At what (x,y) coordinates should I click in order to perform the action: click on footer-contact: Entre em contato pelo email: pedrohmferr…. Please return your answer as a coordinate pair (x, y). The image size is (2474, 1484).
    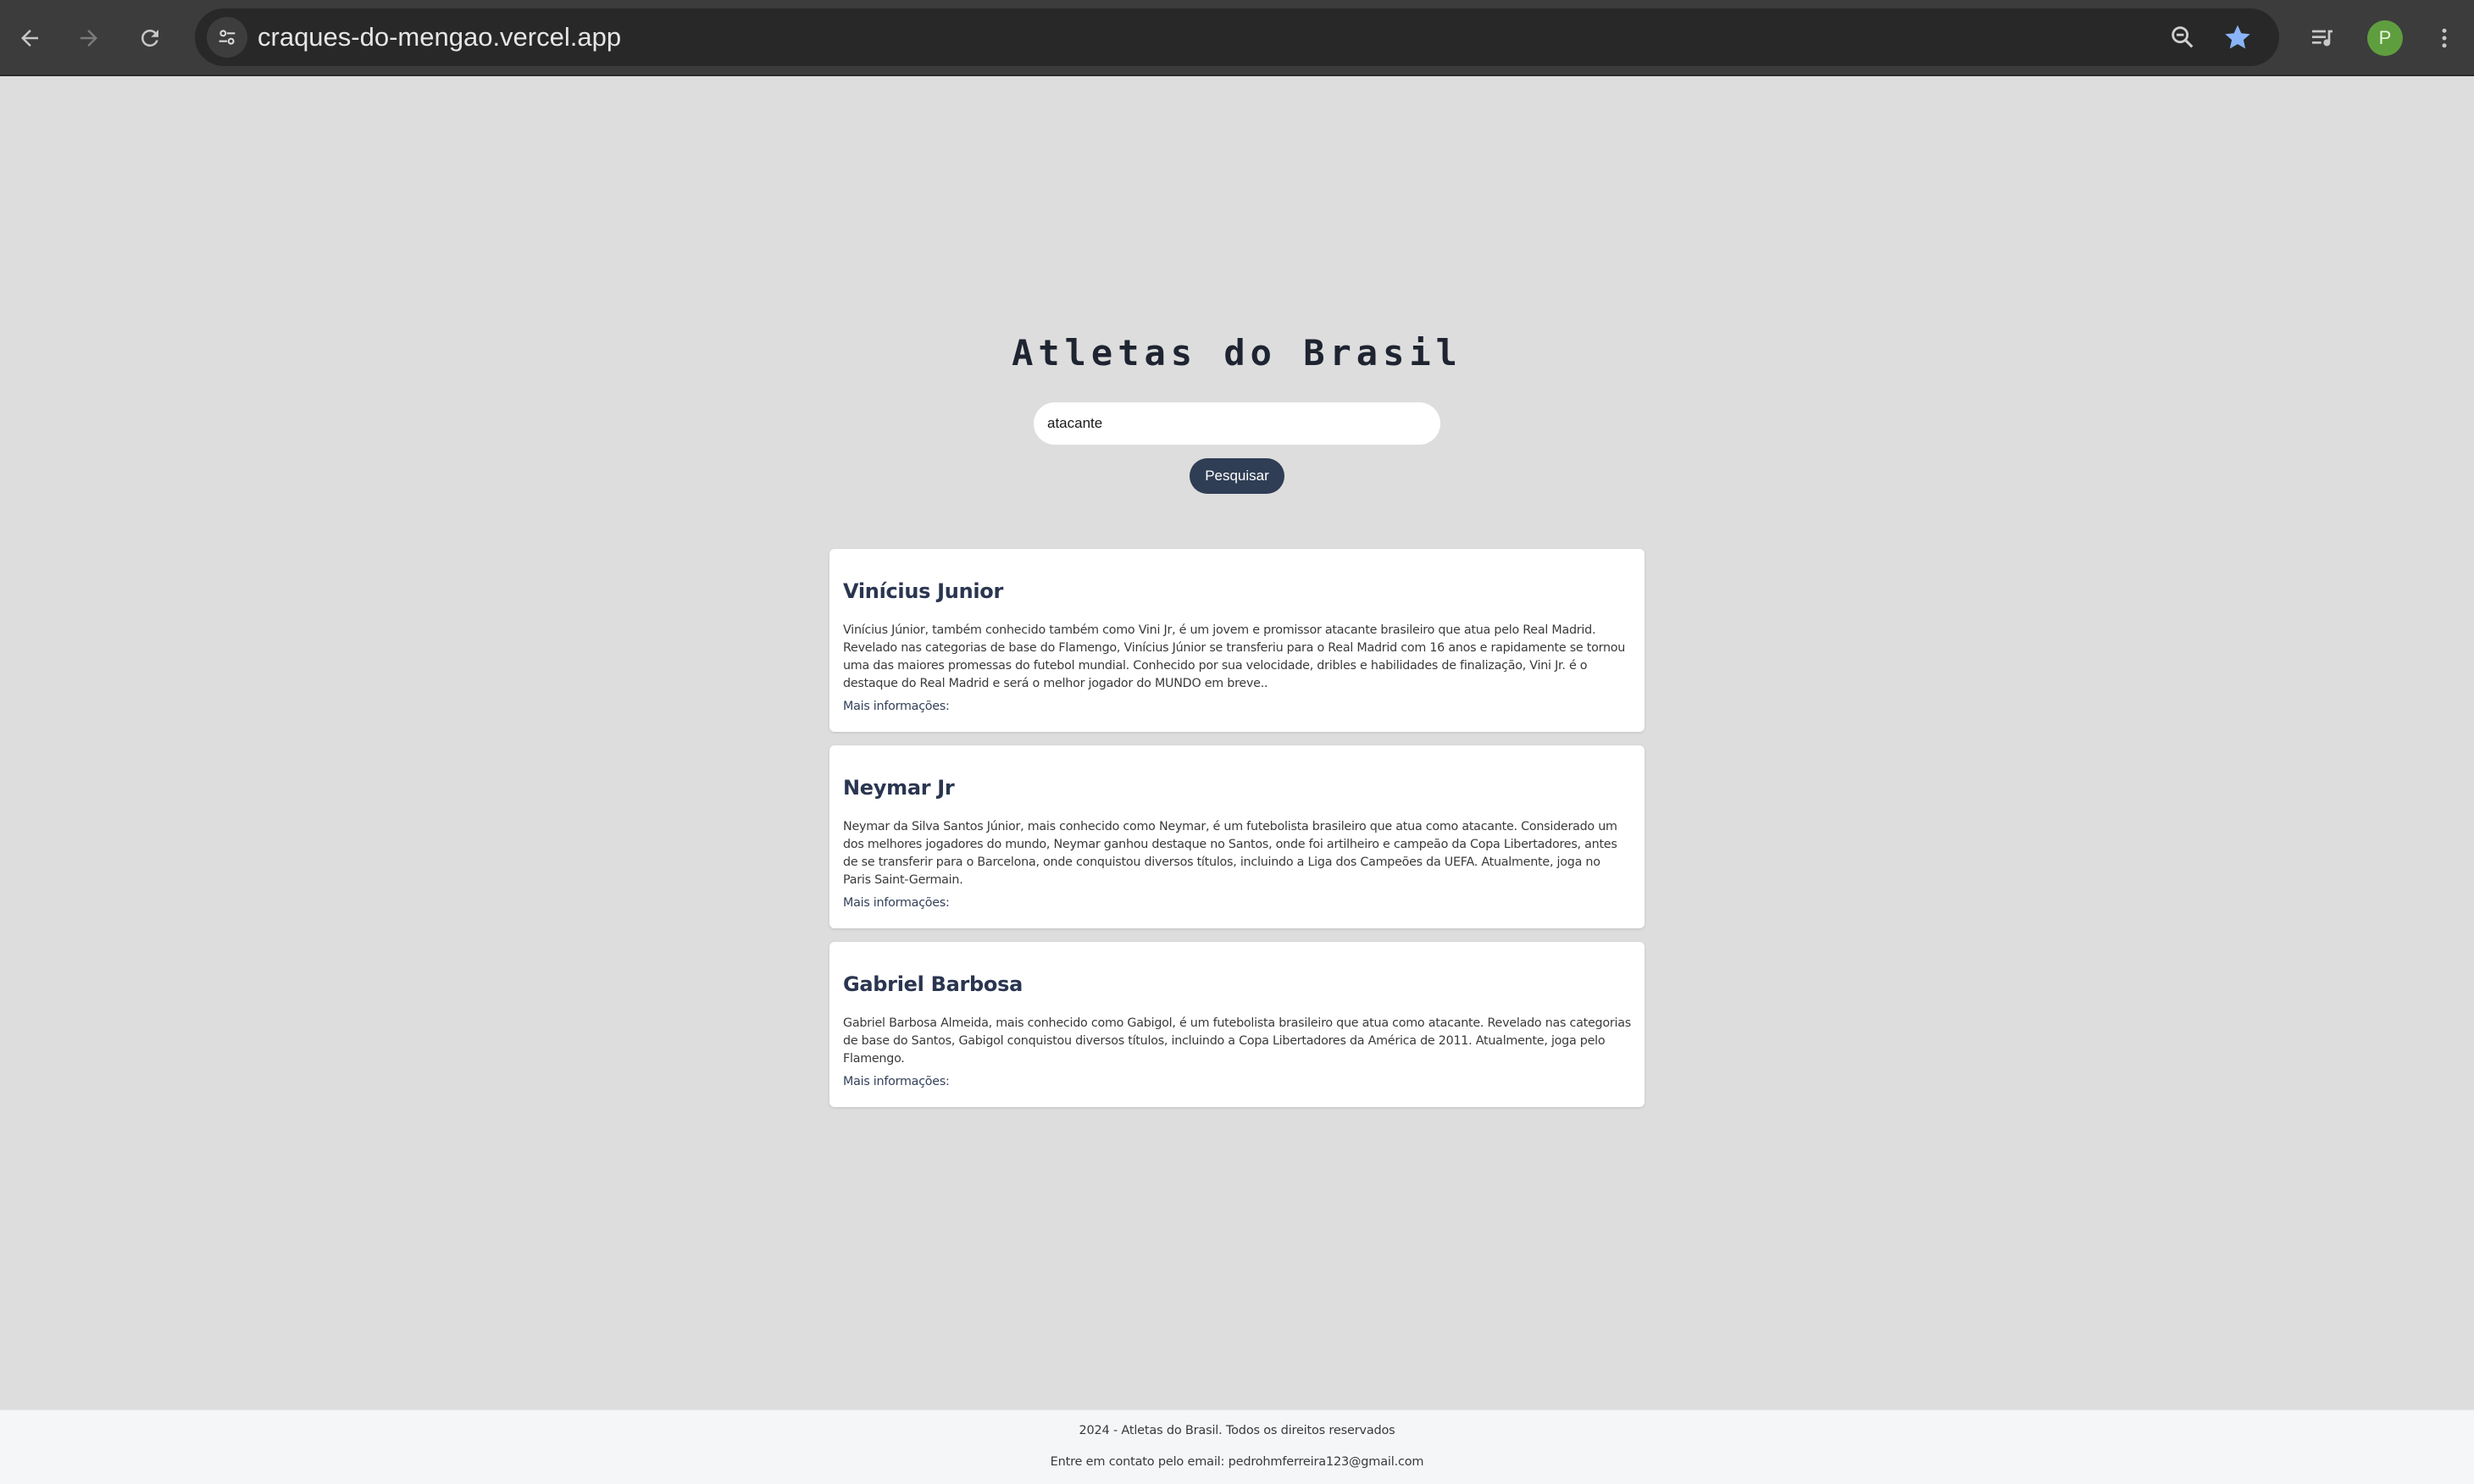
    Looking at the image, I should click on (1237, 1462).